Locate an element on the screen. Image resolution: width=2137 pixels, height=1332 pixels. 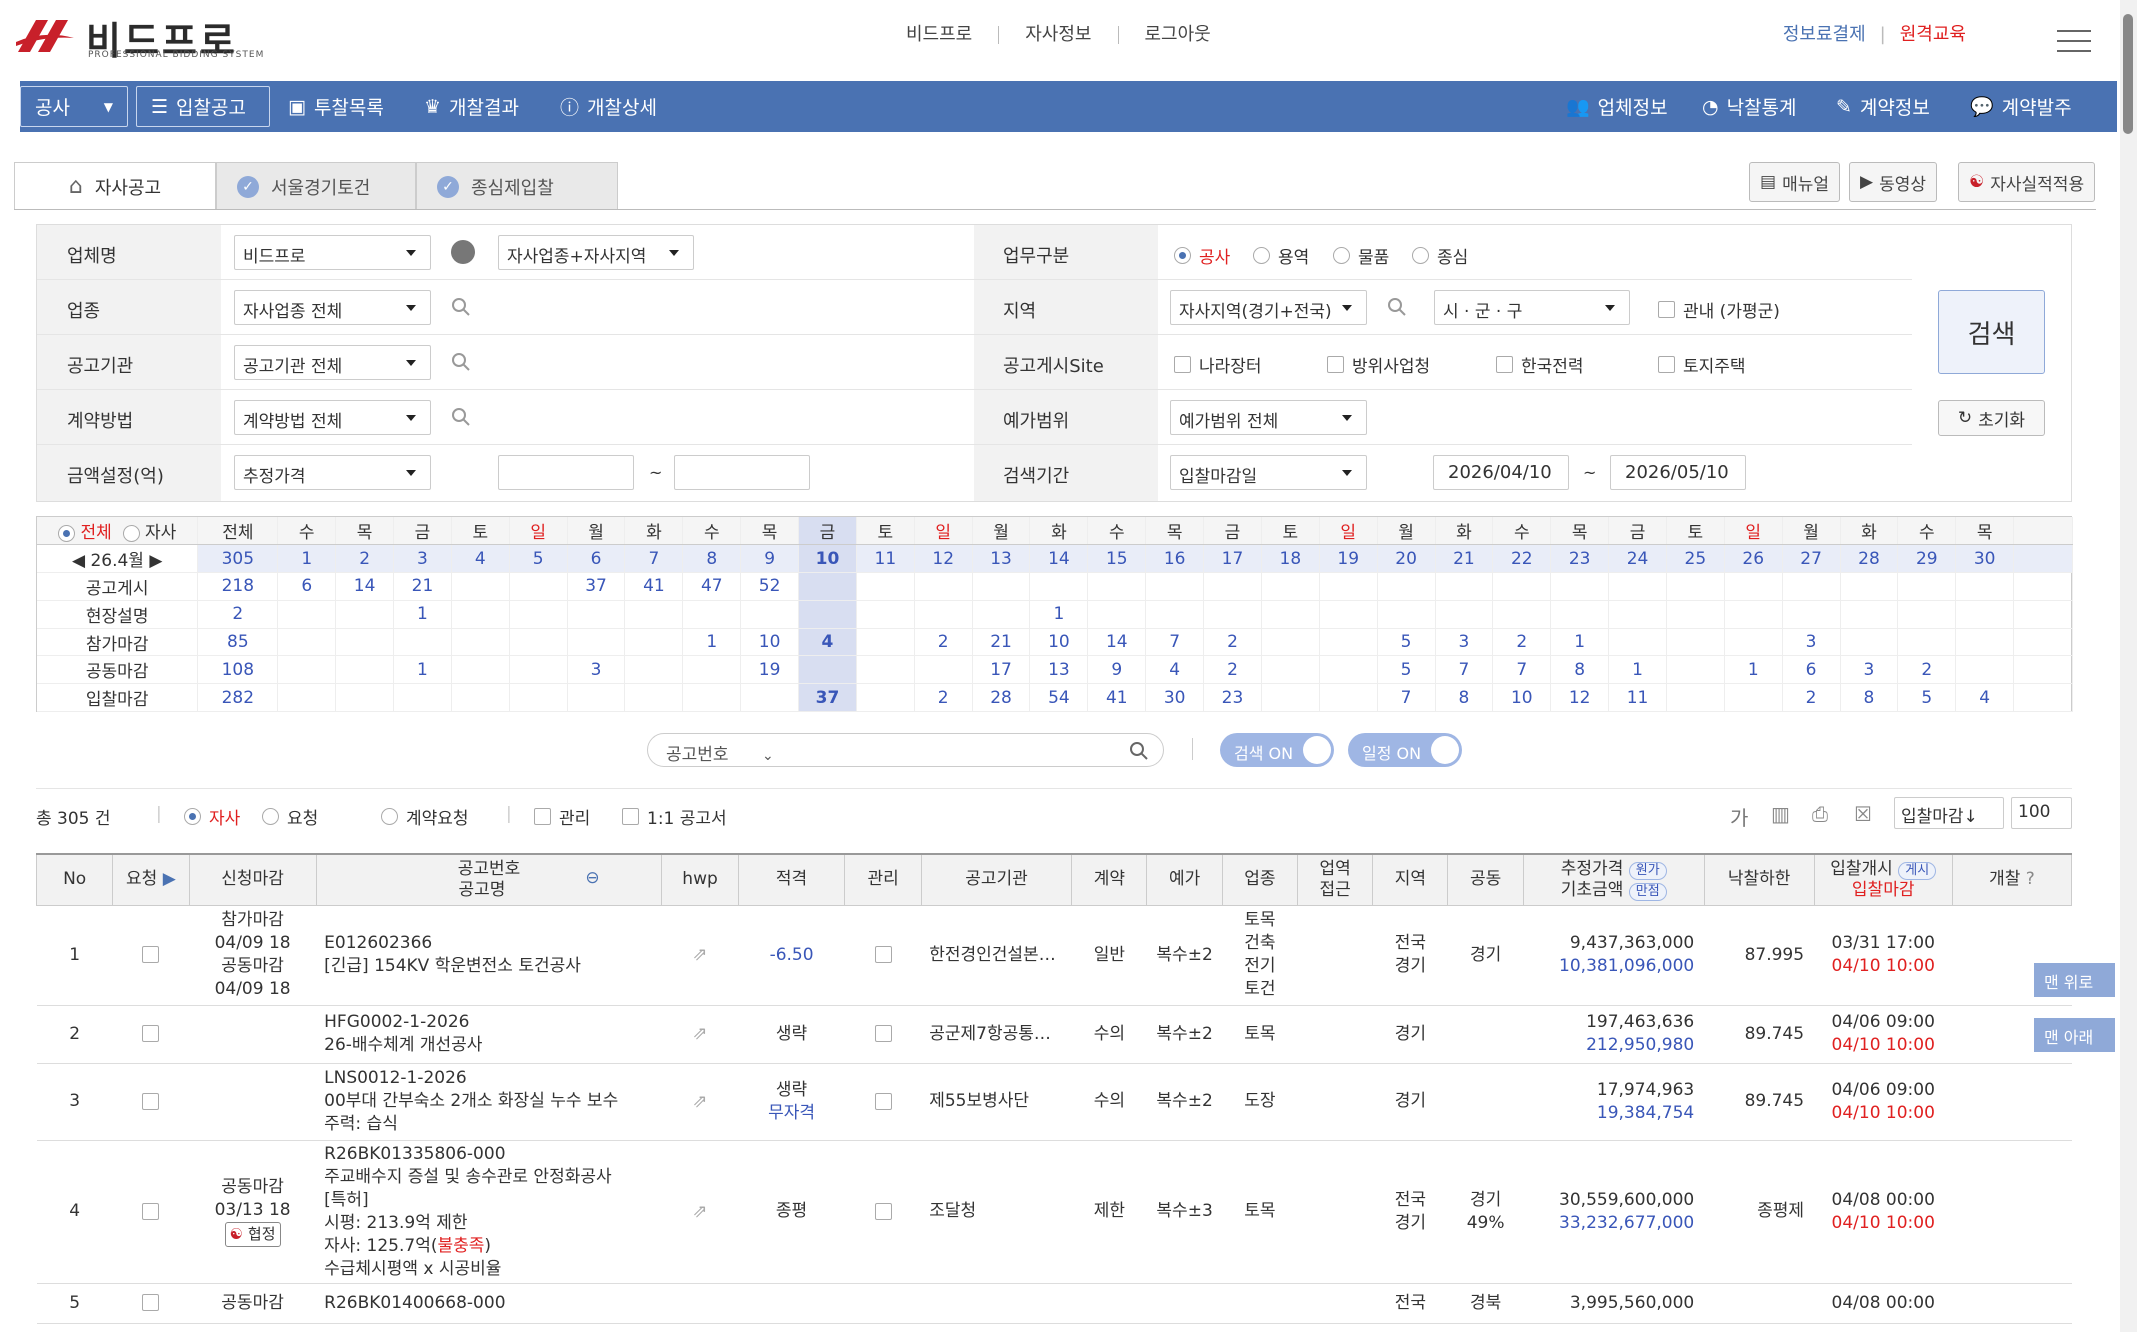
col-manage: 관리 is located at coordinates (883, 879).